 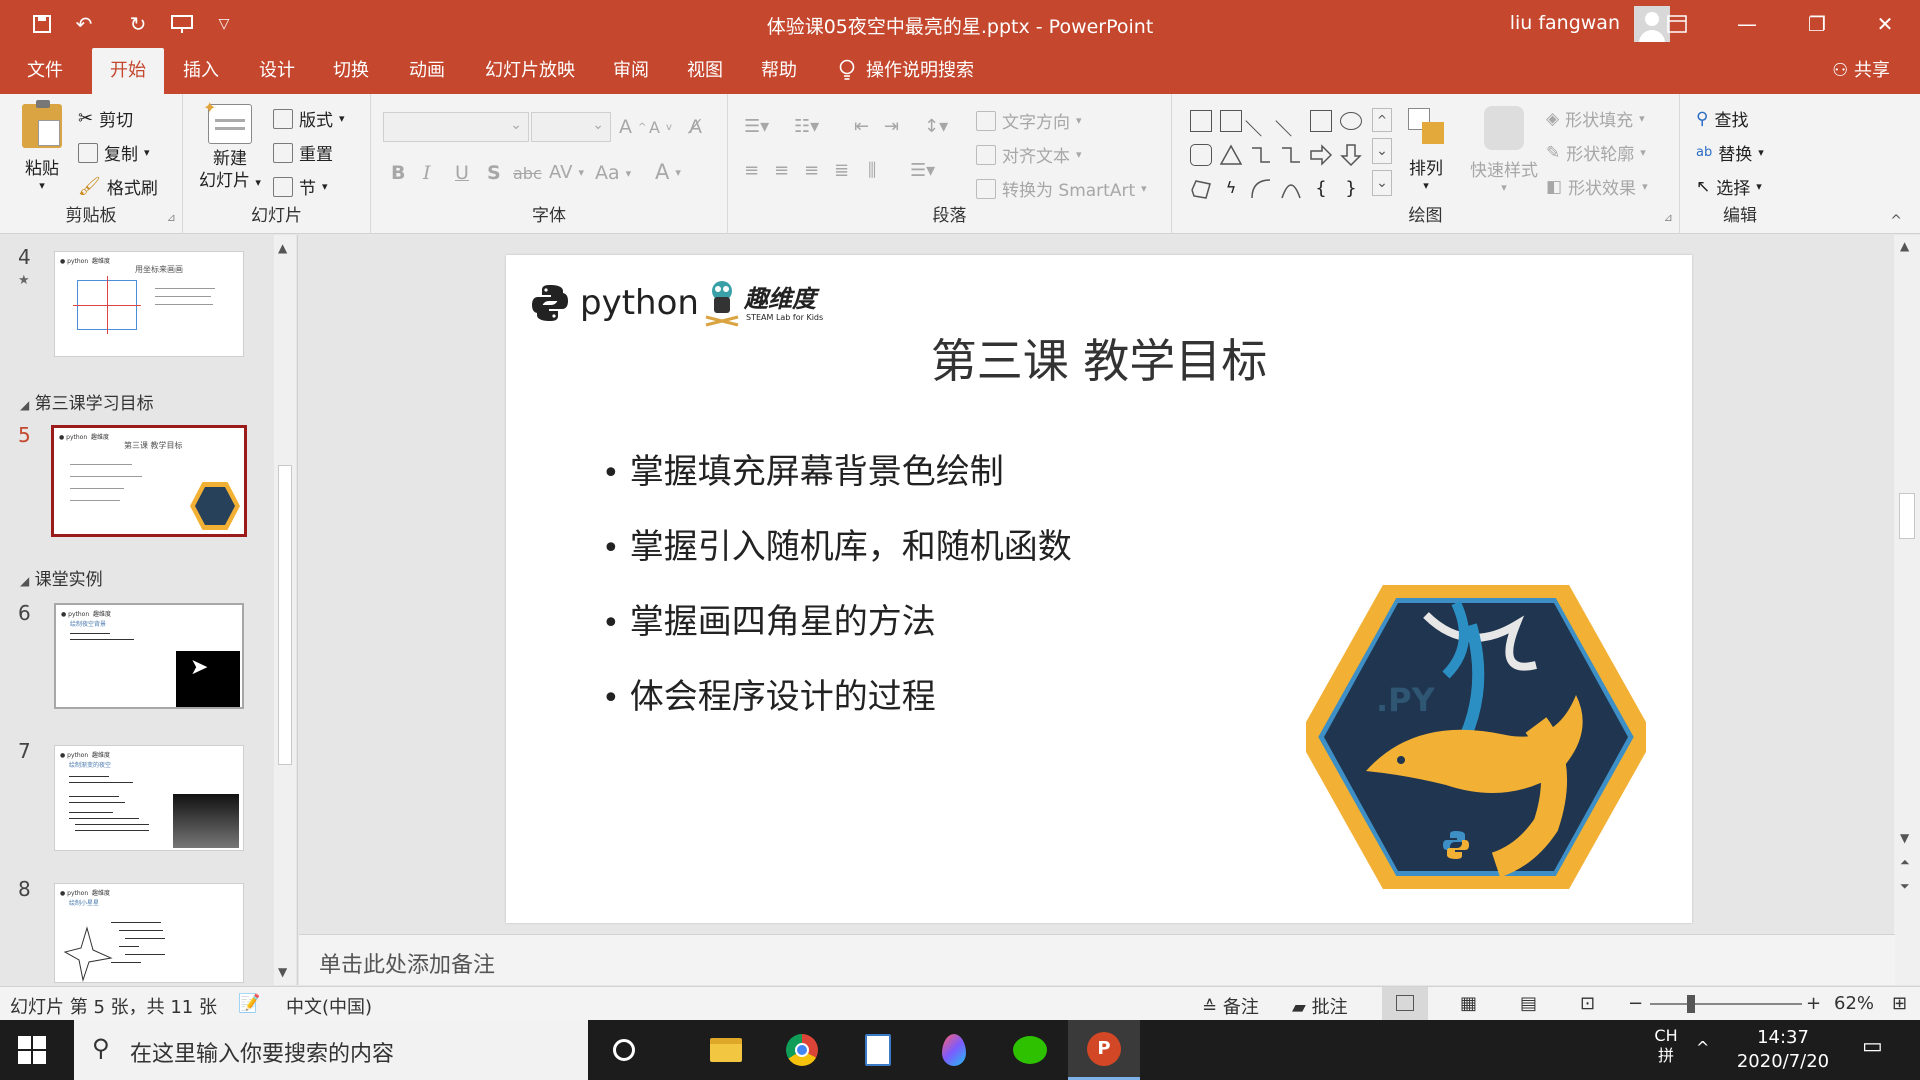 I want to click on python-badge-image: .PY, so click(x=1476, y=737).